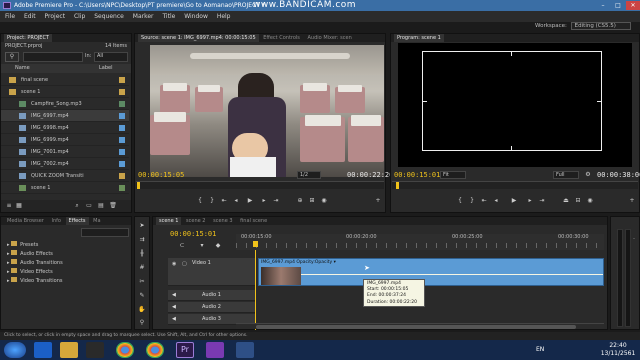 This screenshot has height=360, width=640. I want to click on effects-folder-item: ▸ Video Effects, so click(66, 272).